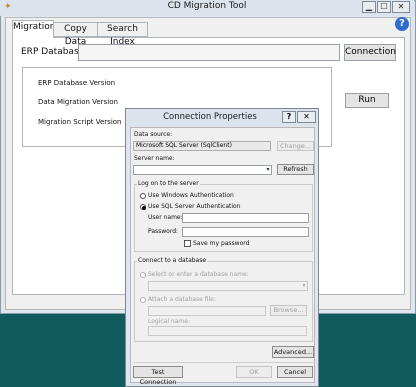 The image size is (416, 387). What do you see at coordinates (143, 207) in the screenshot?
I see `sql-auth-radio` at bounding box center [143, 207].